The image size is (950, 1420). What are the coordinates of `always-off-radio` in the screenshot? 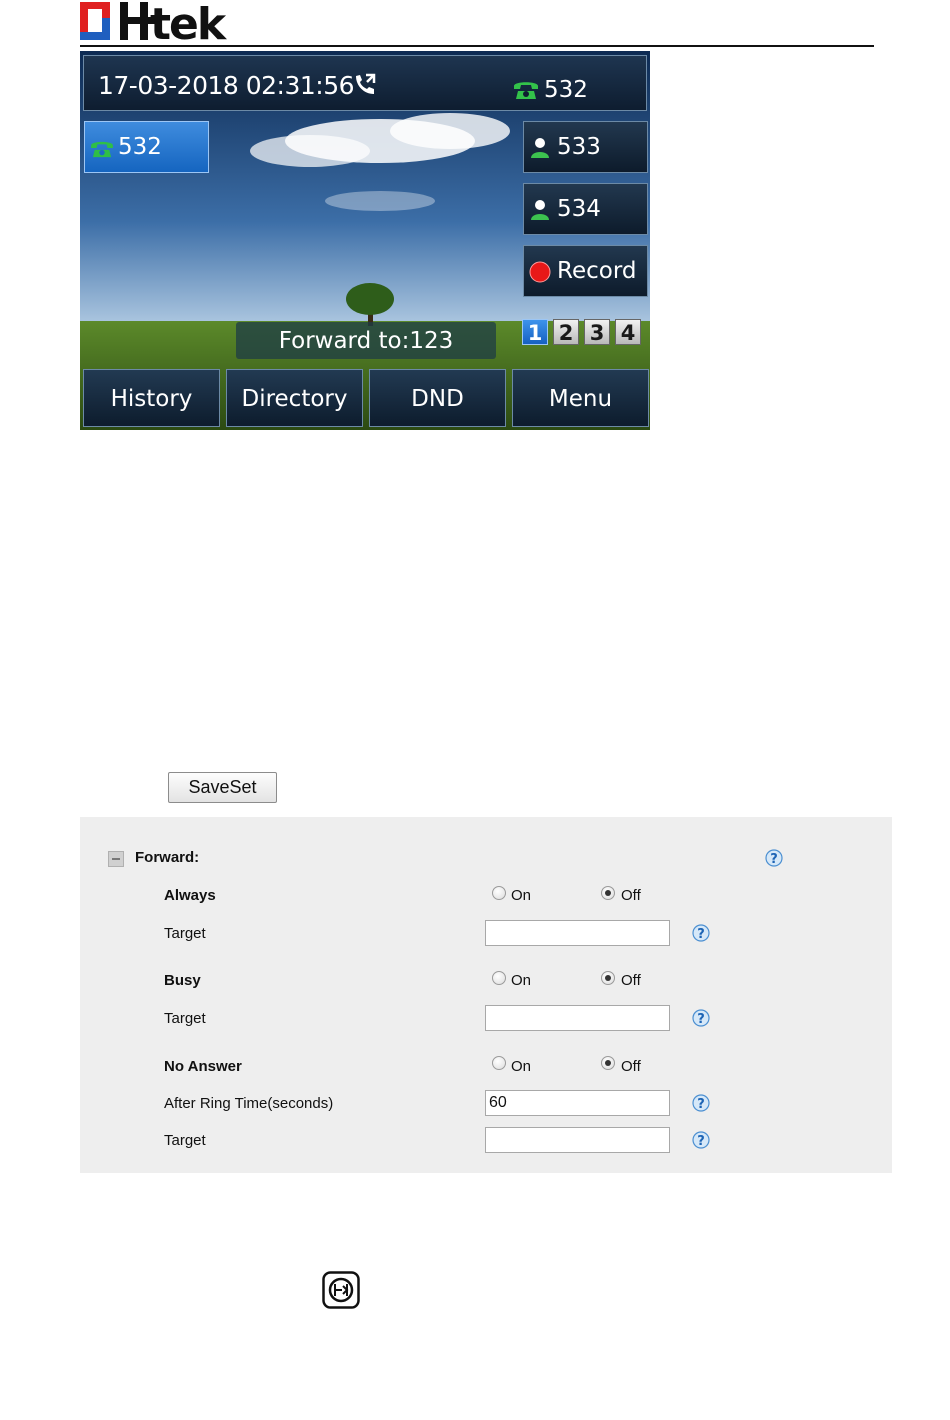 It's located at (608, 893).